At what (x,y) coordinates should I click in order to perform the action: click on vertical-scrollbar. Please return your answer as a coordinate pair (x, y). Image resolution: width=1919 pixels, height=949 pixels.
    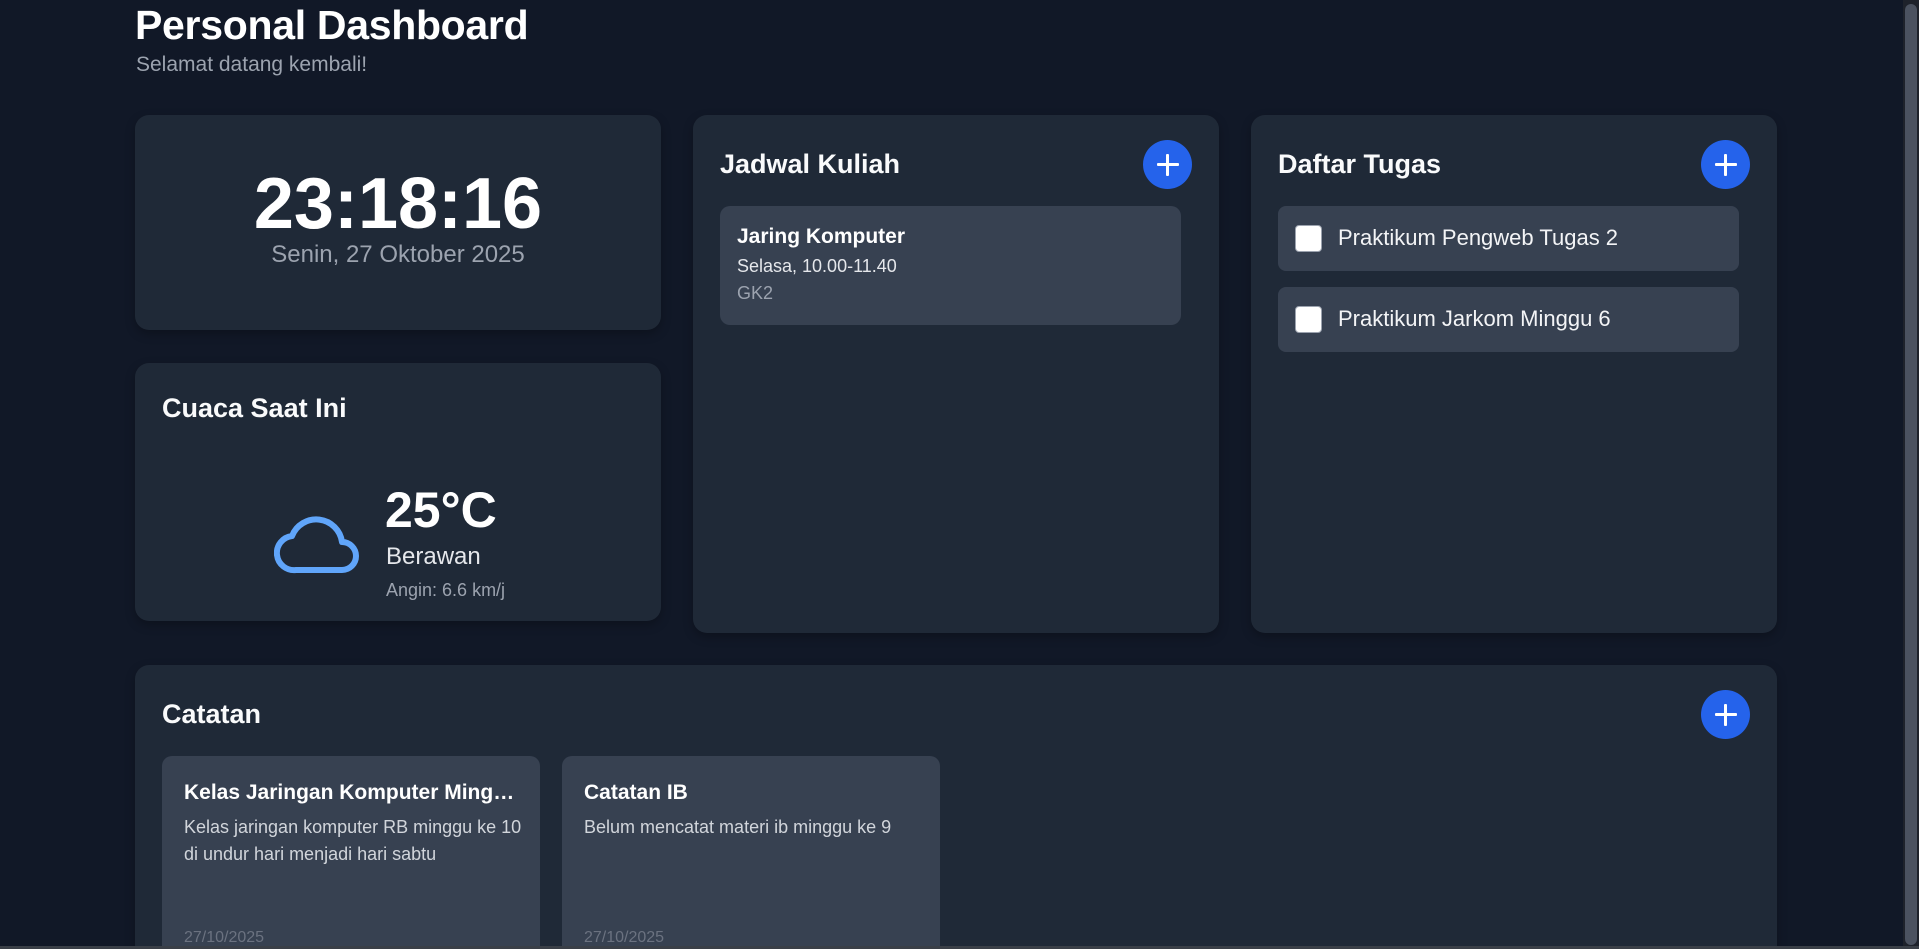
    Looking at the image, I should click on (1911, 474).